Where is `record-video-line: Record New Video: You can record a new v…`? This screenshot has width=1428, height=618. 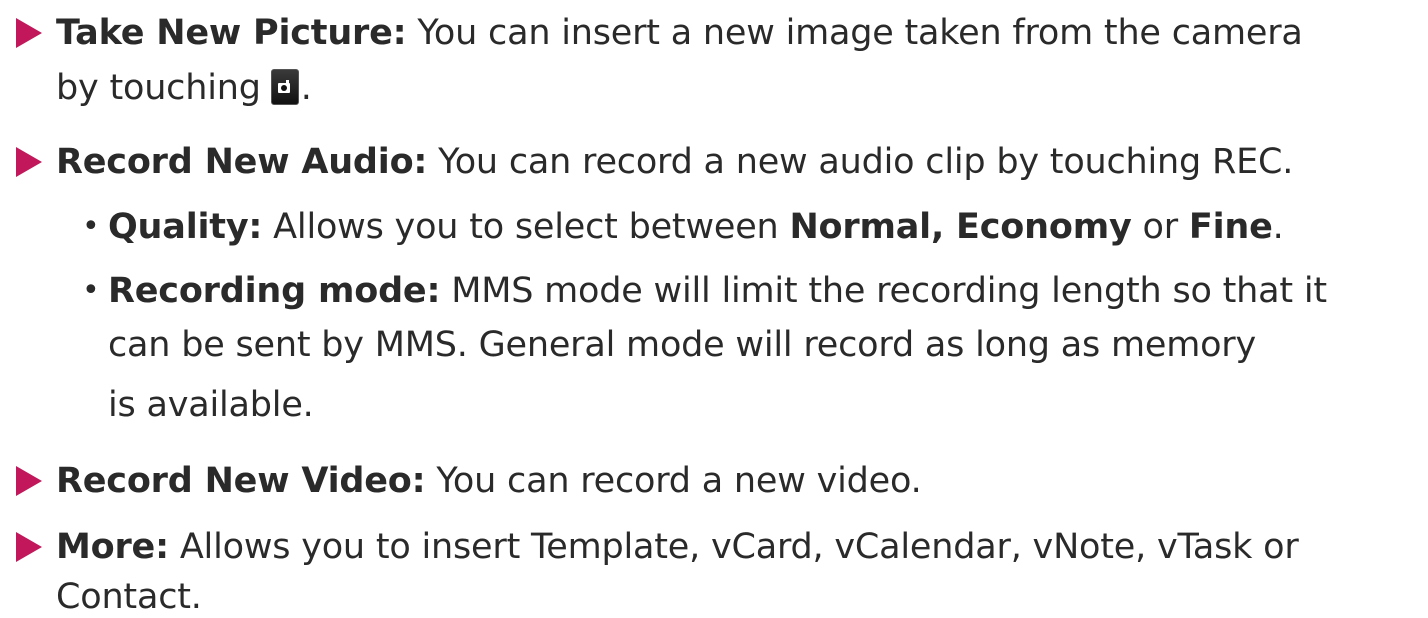
record-video-line: Record New Video: You can record a new v… is located at coordinates (489, 481).